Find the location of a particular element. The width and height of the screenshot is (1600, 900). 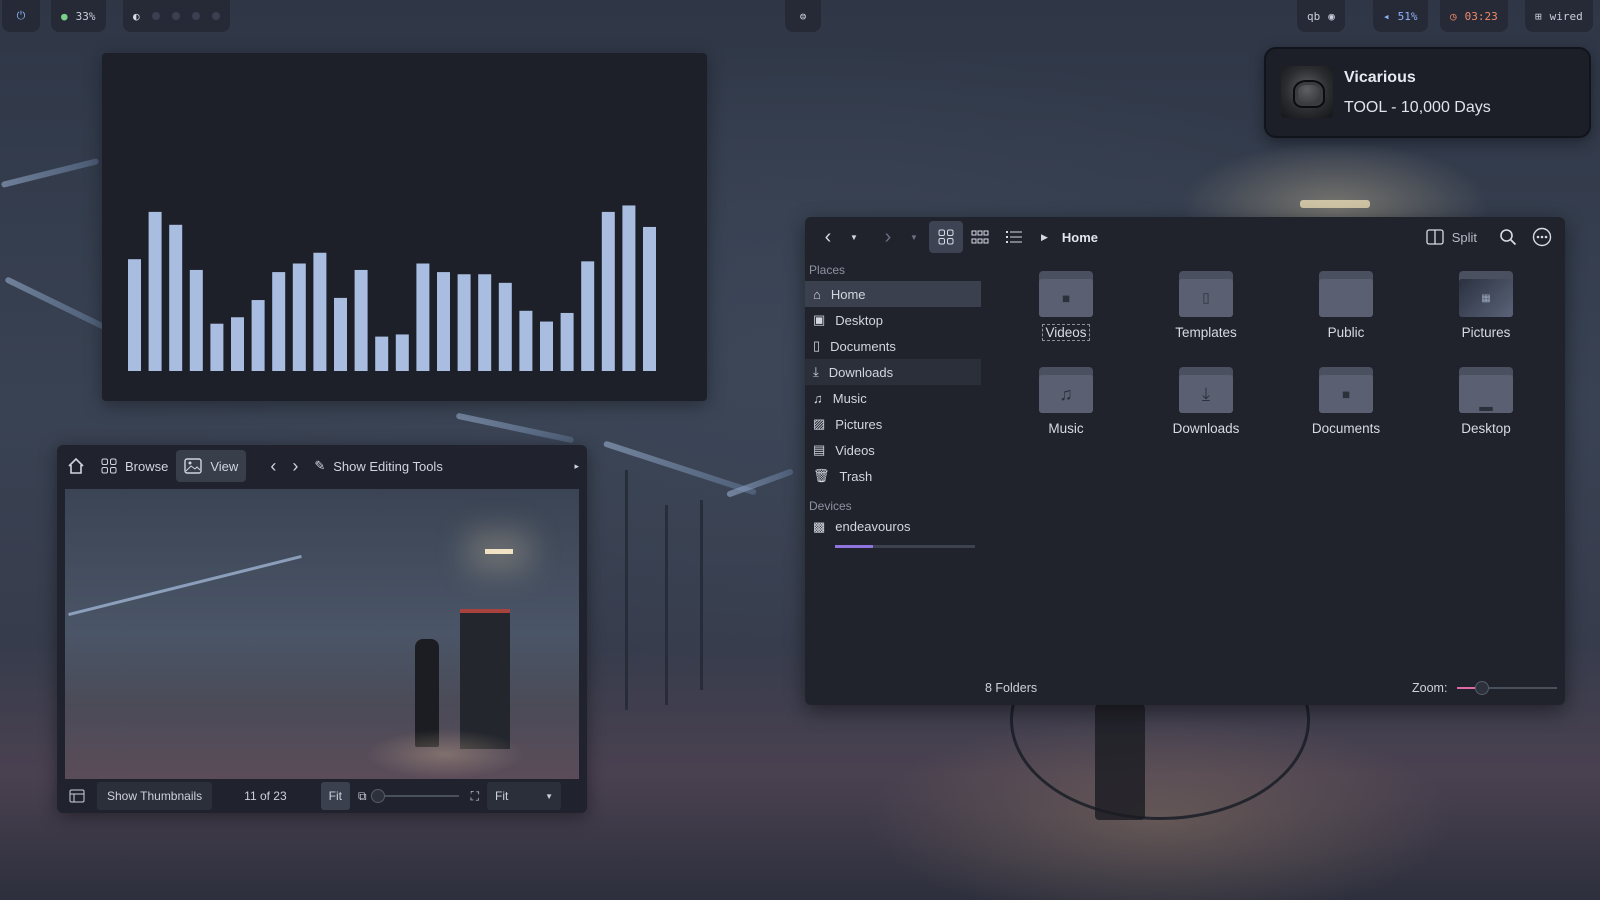

split-button is located at coordinates (1435, 237).